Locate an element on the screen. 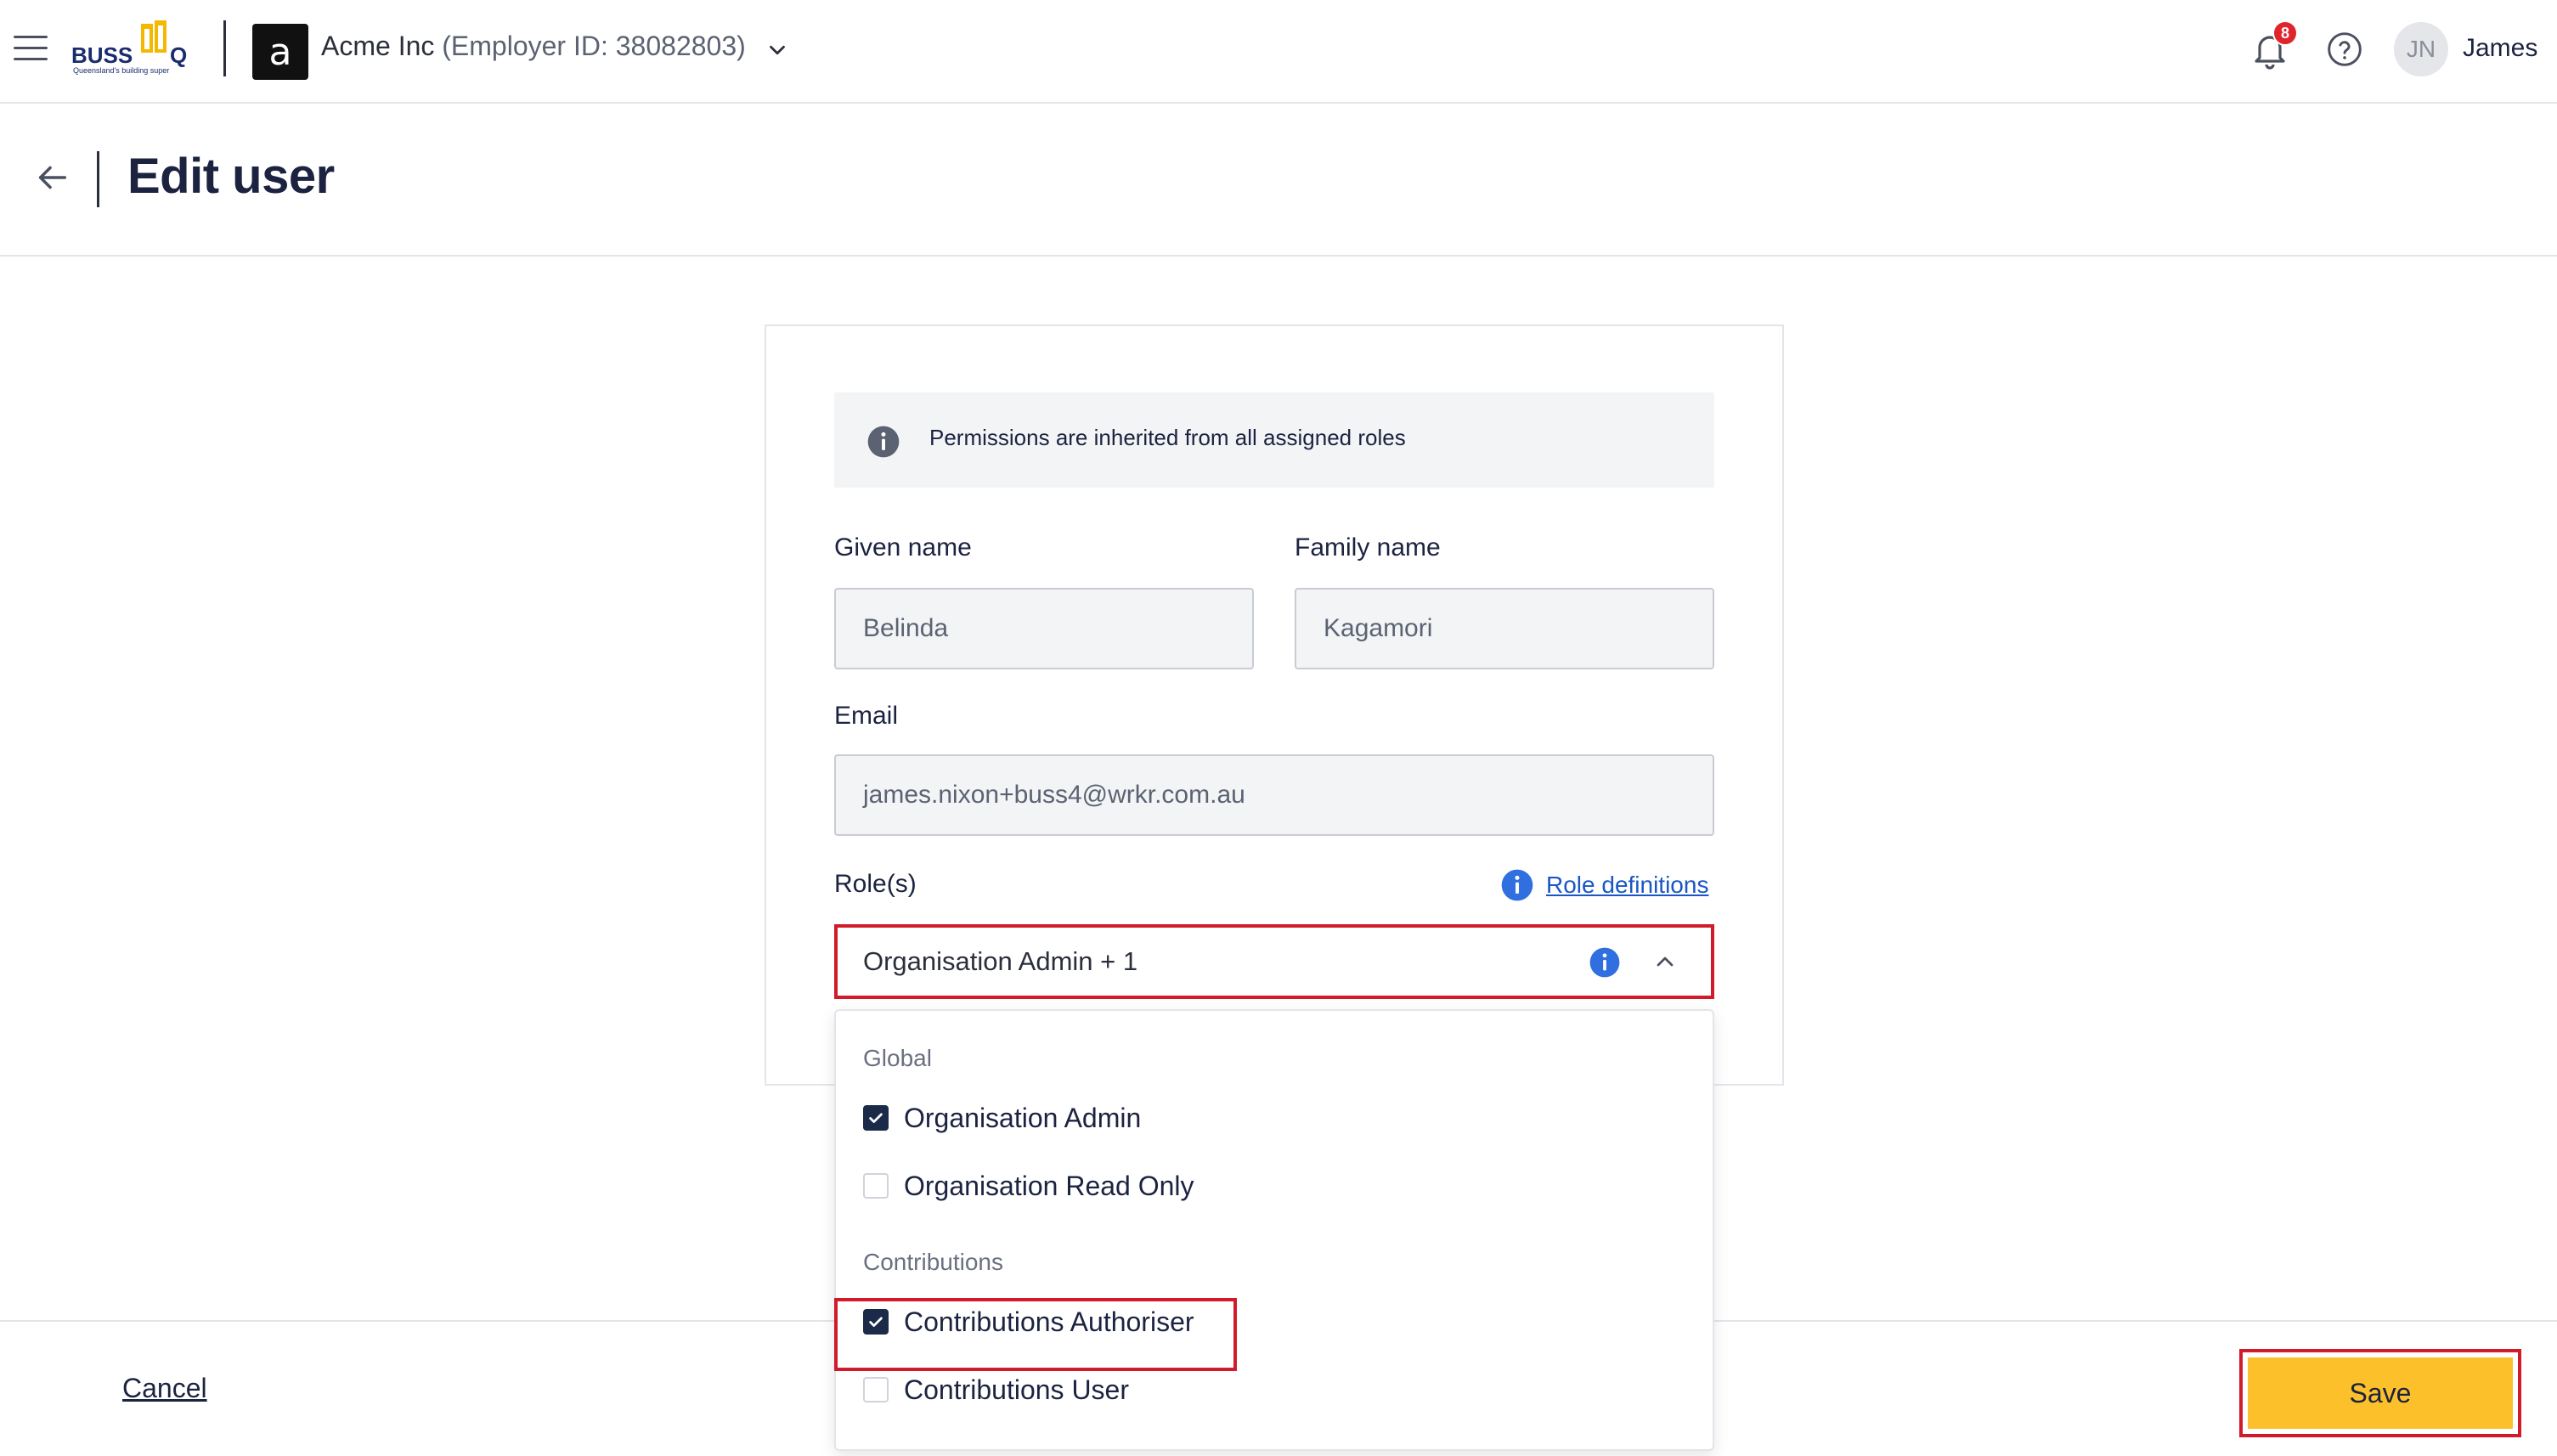 The width and height of the screenshot is (2557, 1456). role-option-organisation-read-only: Organisation Read Only is located at coordinates (1028, 1186).